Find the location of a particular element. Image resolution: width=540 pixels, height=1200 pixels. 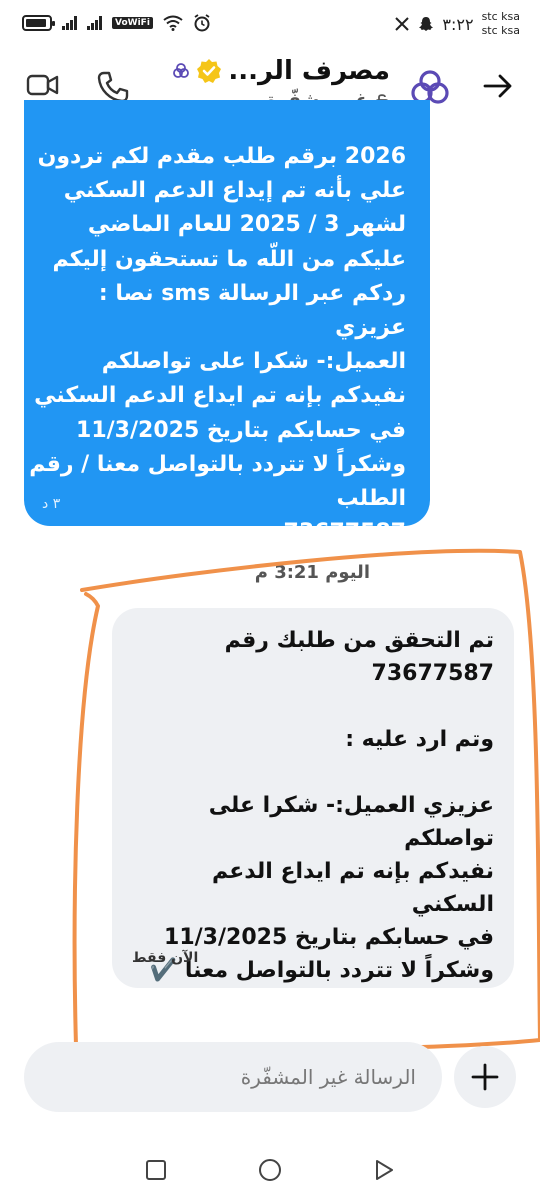

battery-icon is located at coordinates (38, 23).